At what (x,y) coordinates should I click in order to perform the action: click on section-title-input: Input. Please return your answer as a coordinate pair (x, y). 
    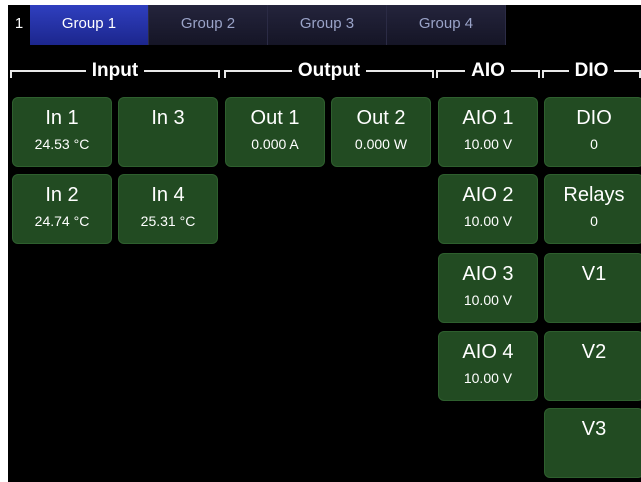
    Looking at the image, I should click on (115, 70).